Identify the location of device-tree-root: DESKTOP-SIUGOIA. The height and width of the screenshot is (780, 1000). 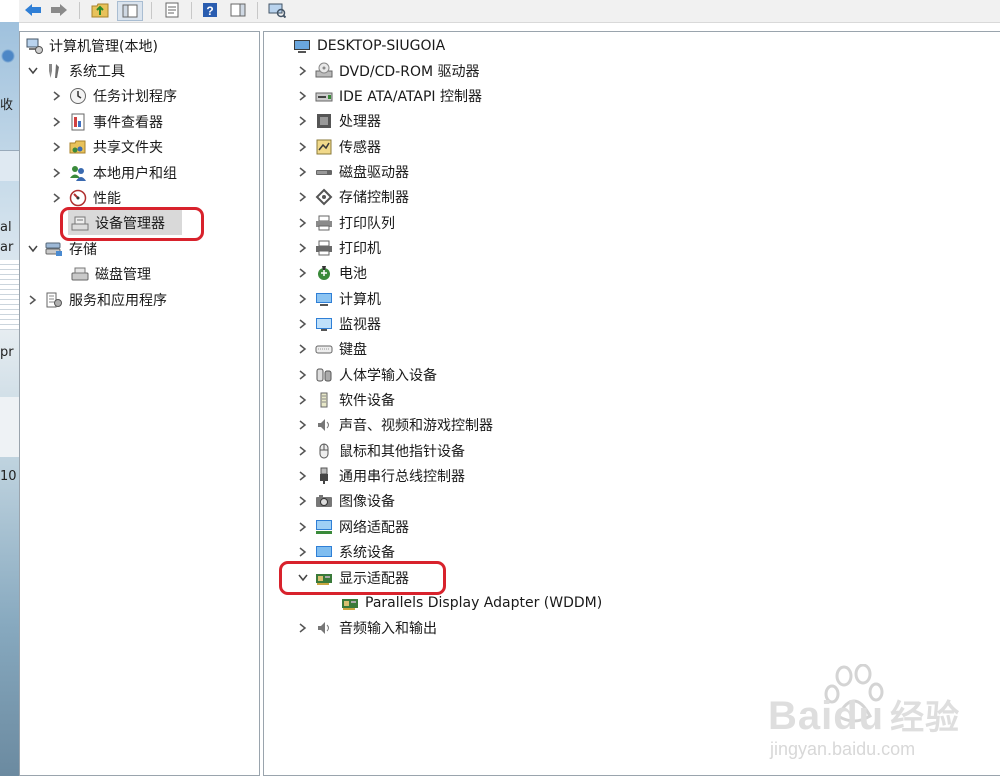
(368, 45).